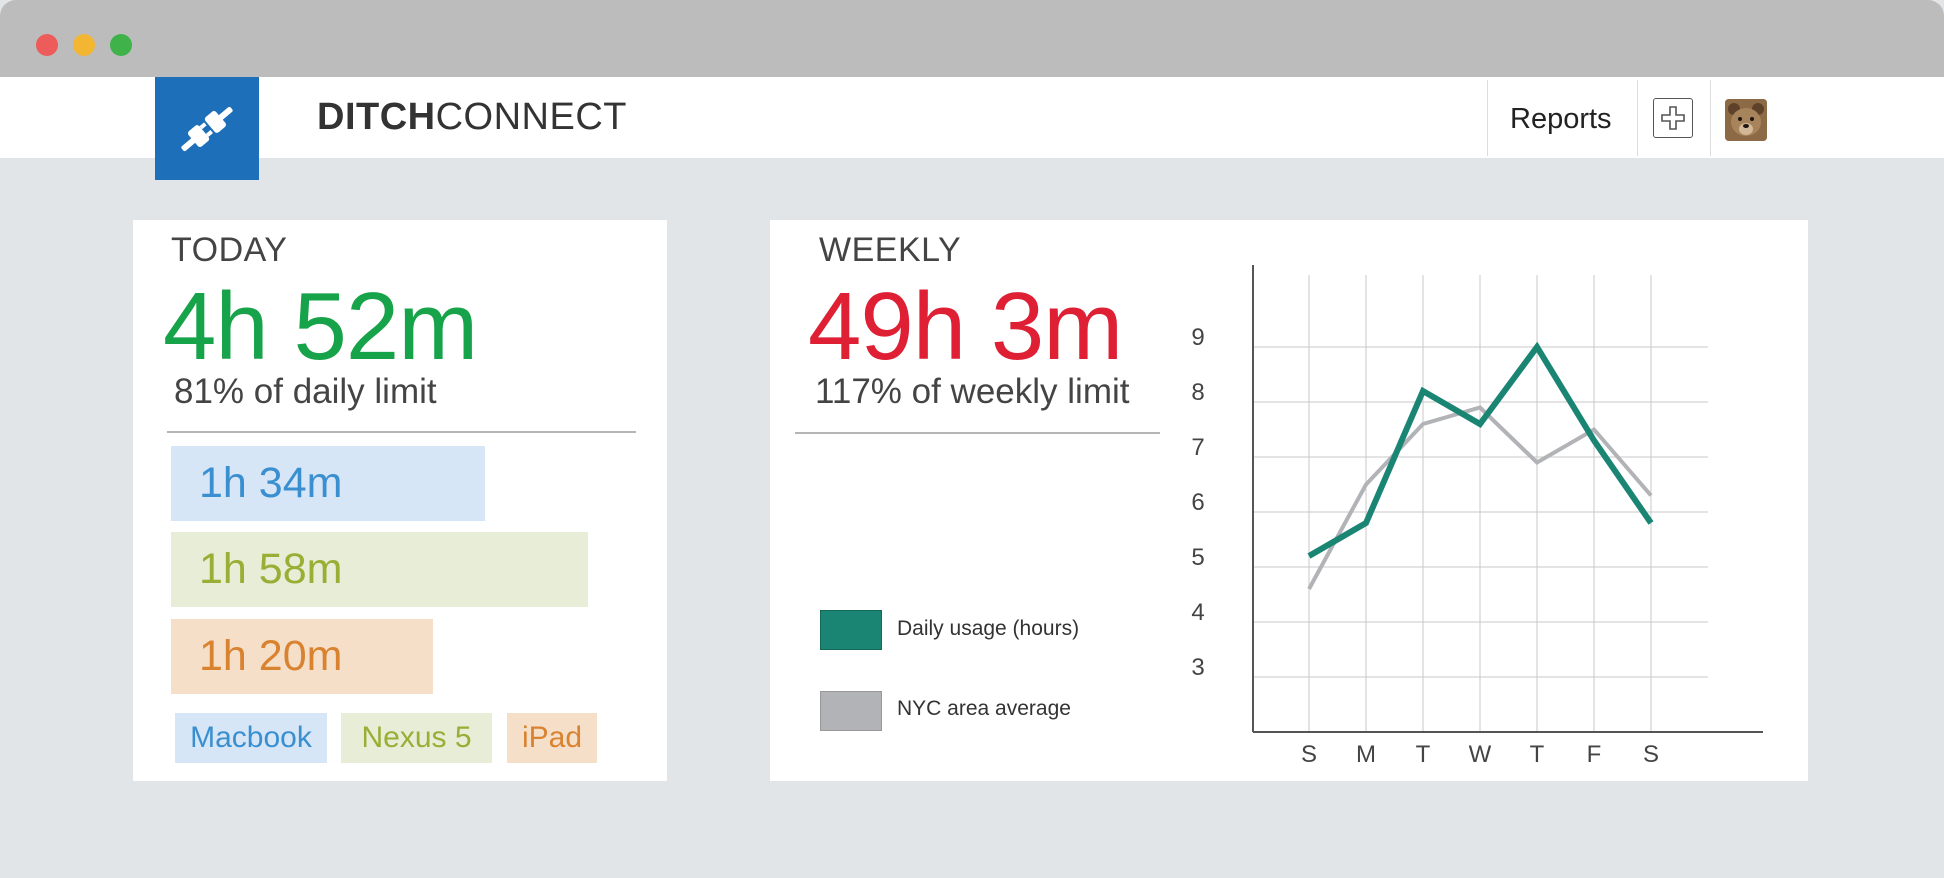 This screenshot has height=878, width=1944. Describe the element at coordinates (416, 738) in the screenshot. I see `device-tag-nexus-5: Nexus 5` at that location.